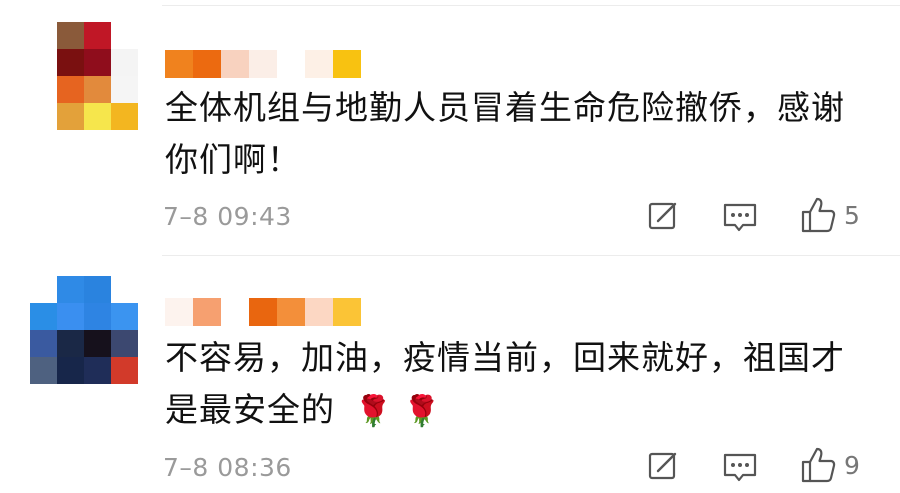 The height and width of the screenshot is (493, 900). What do you see at coordinates (852, 465) in the screenshot?
I see `like-count: 9` at bounding box center [852, 465].